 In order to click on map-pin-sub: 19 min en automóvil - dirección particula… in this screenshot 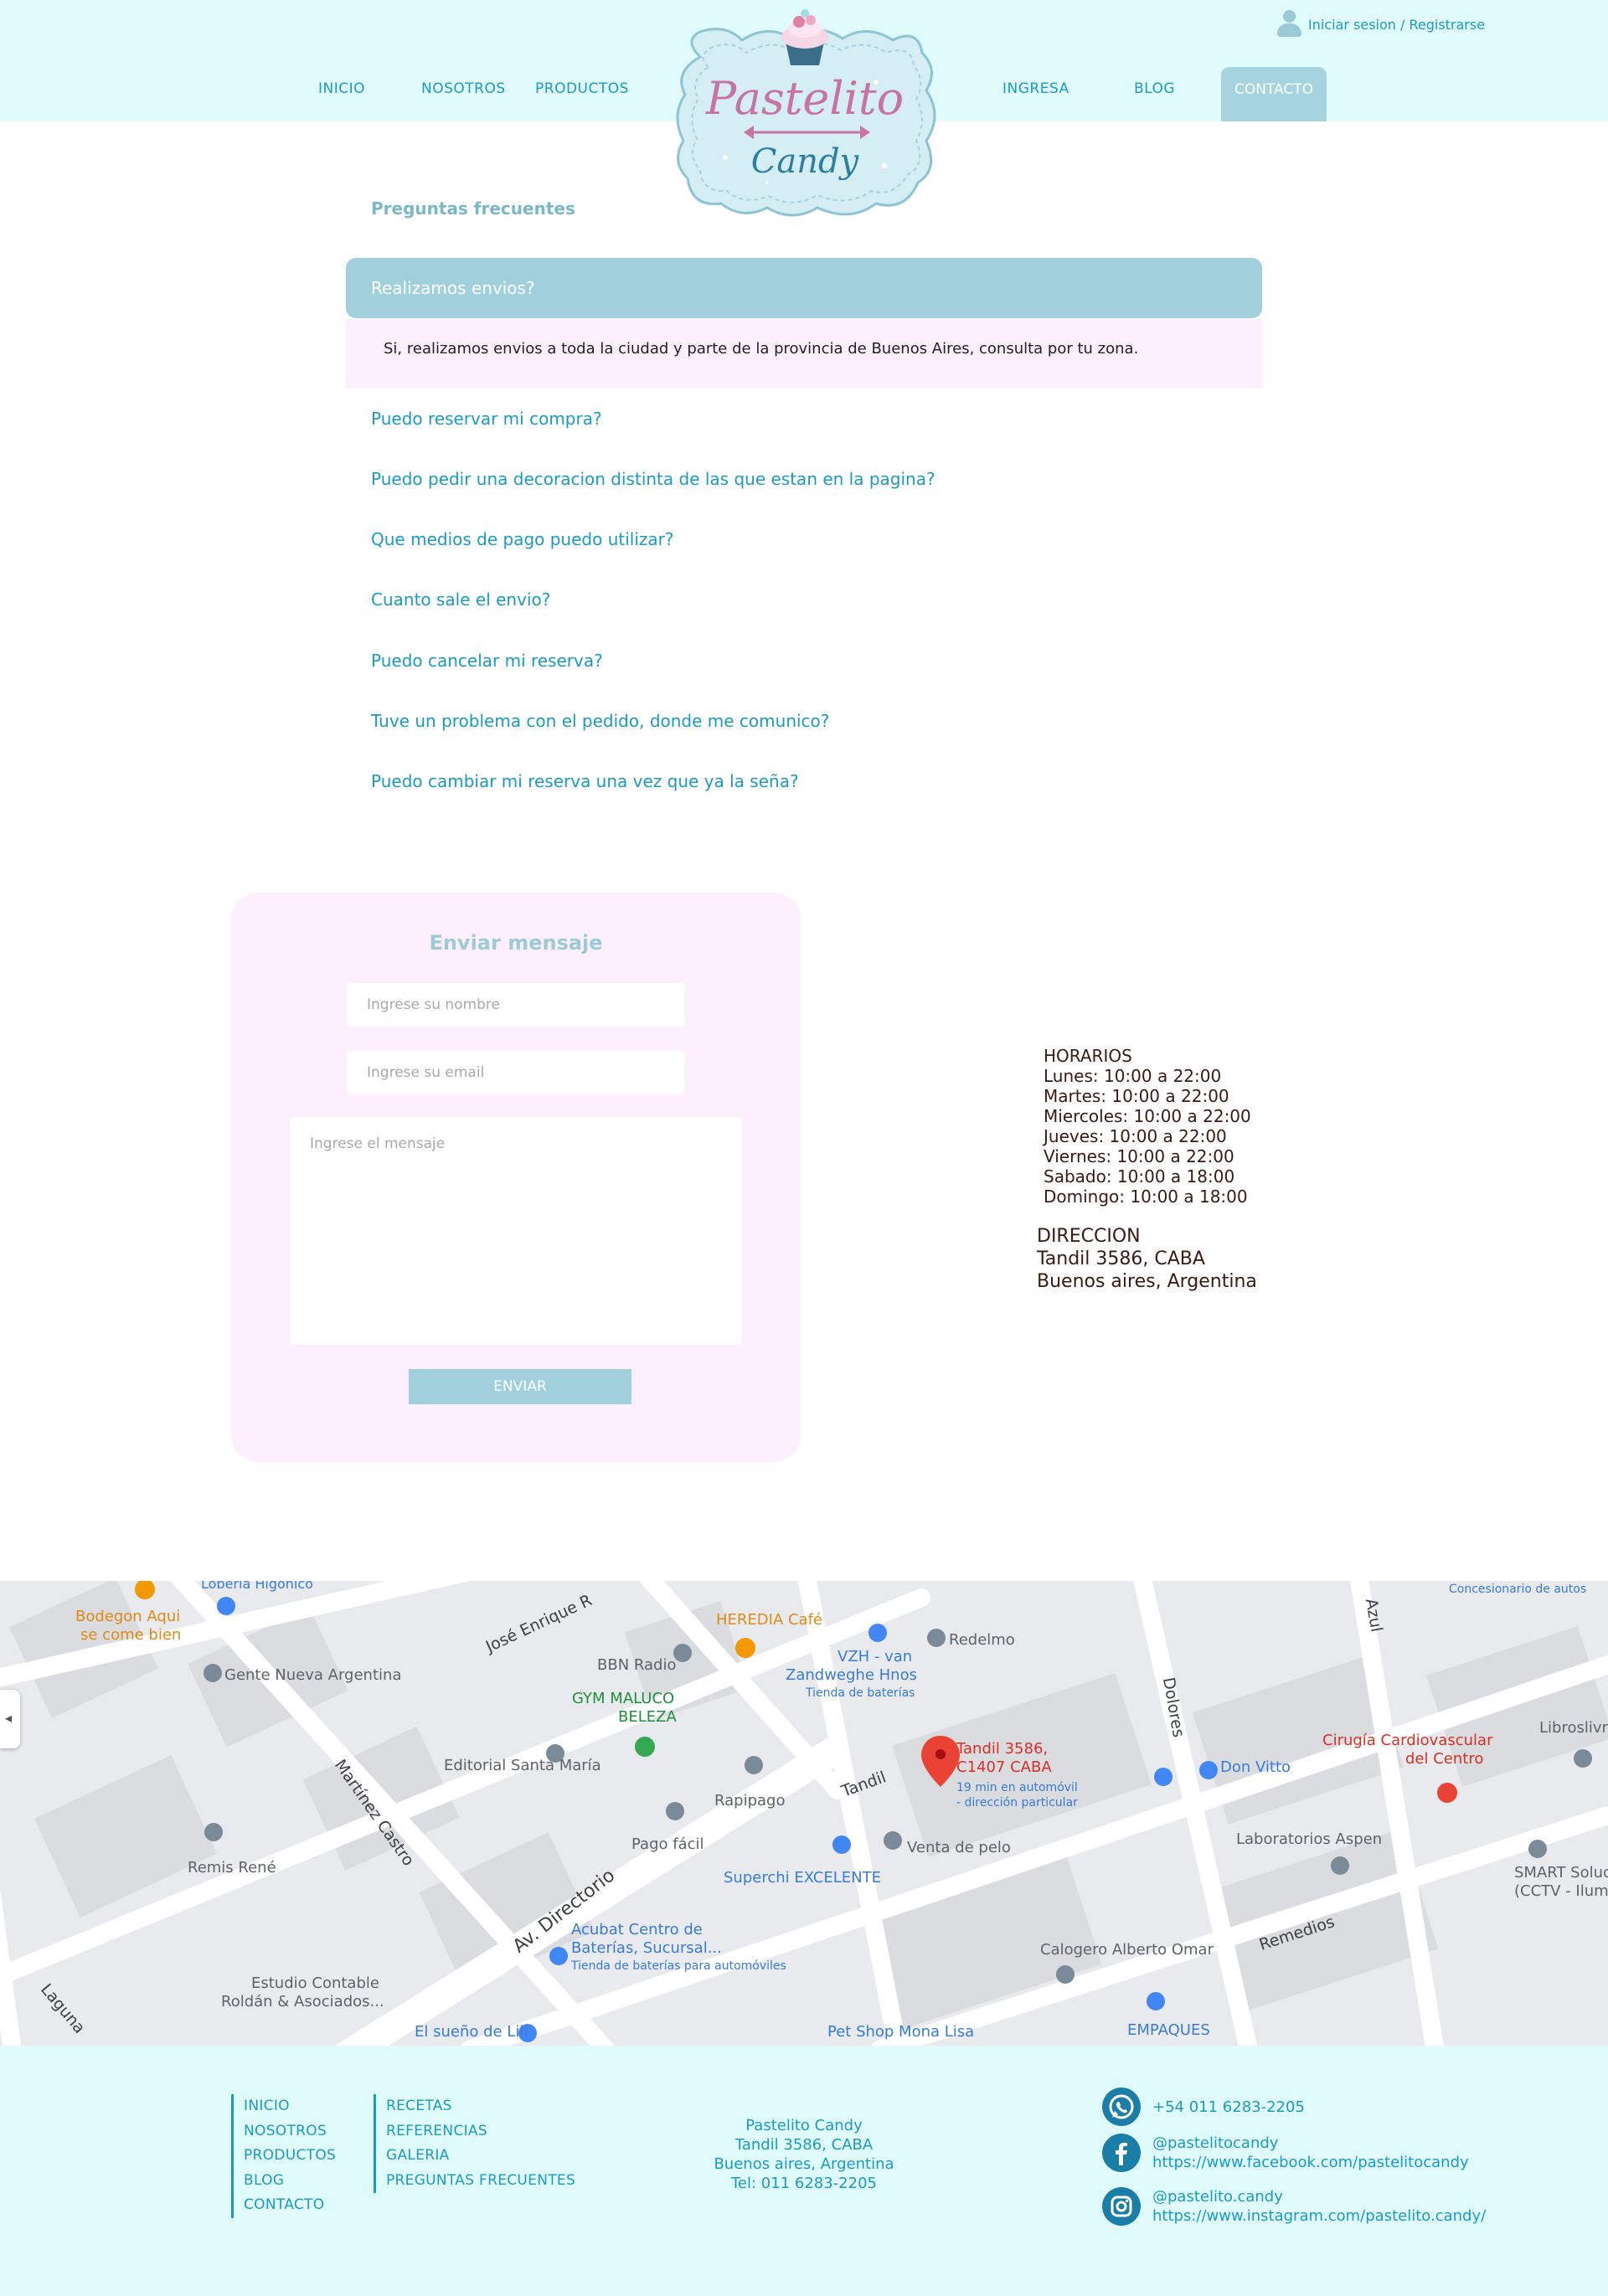, I will do `click(1017, 1796)`.